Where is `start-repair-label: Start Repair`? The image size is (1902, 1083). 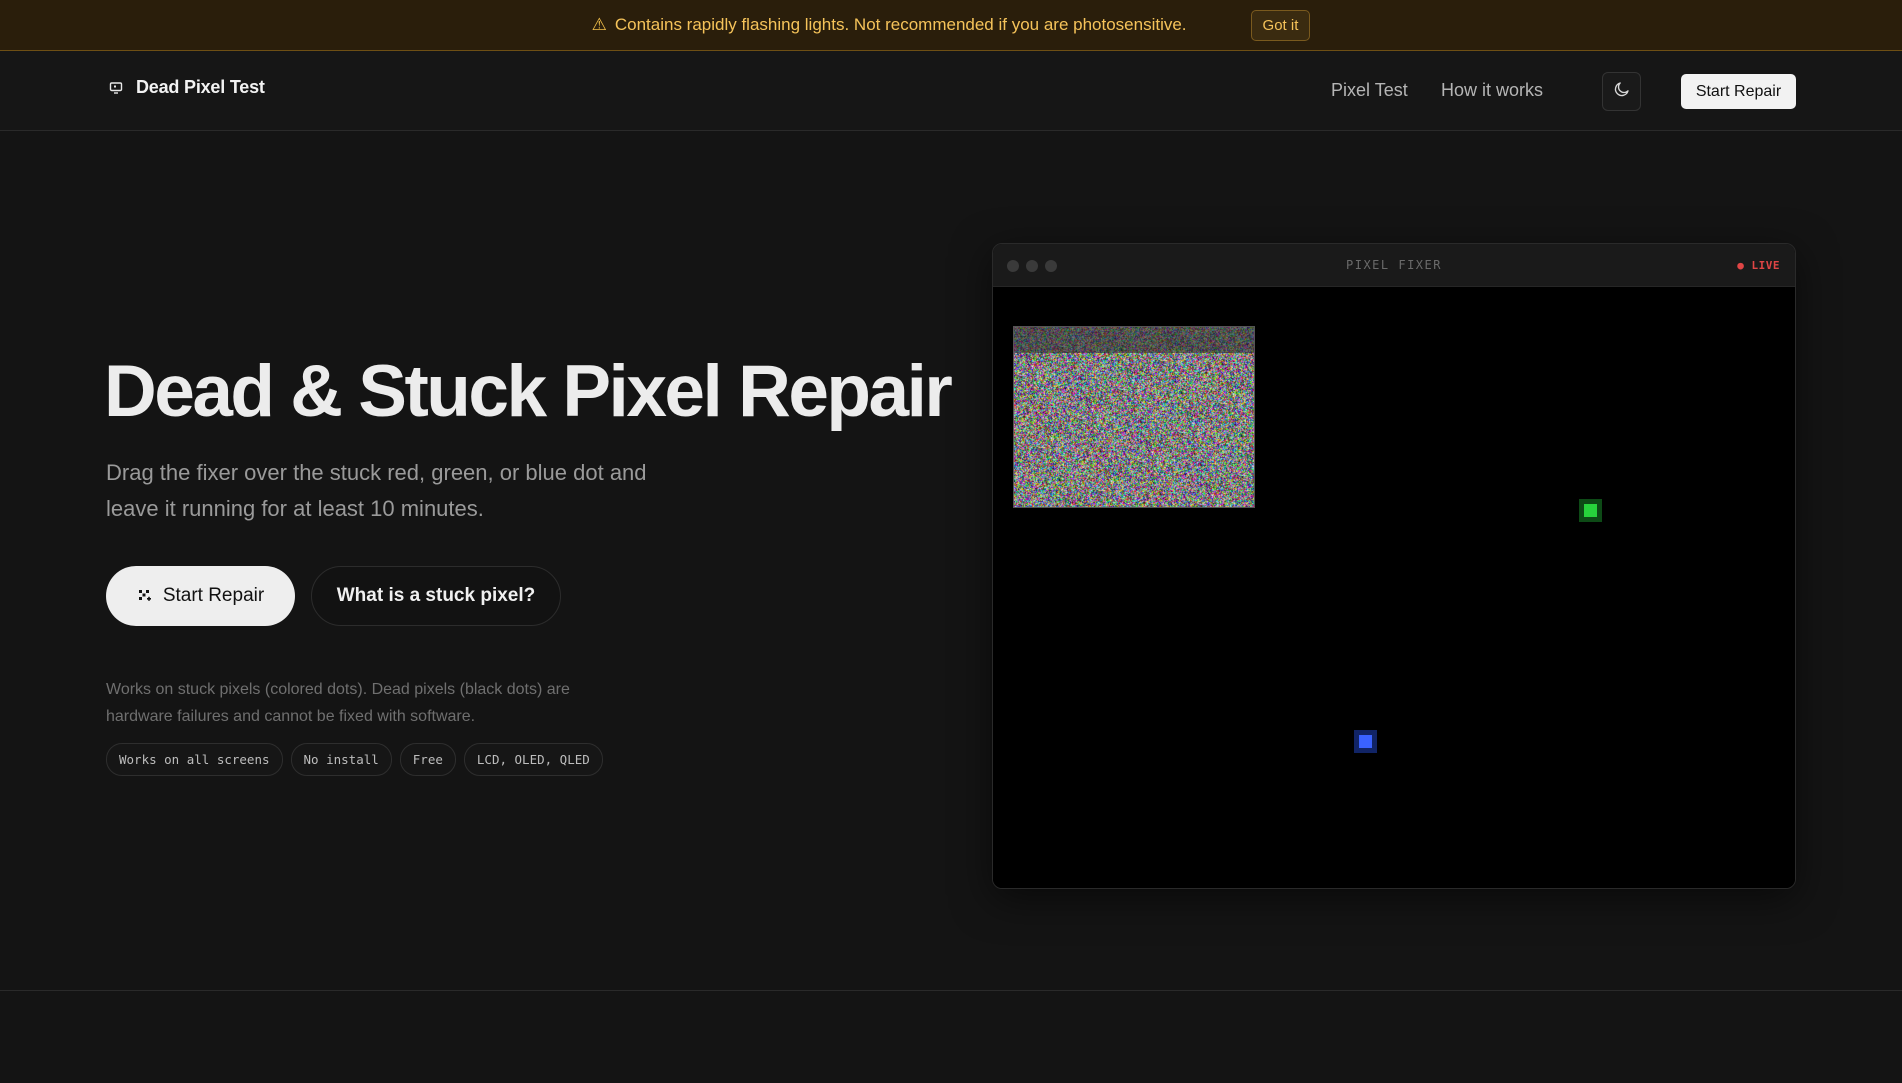
start-repair-label: Start Repair is located at coordinates (213, 595).